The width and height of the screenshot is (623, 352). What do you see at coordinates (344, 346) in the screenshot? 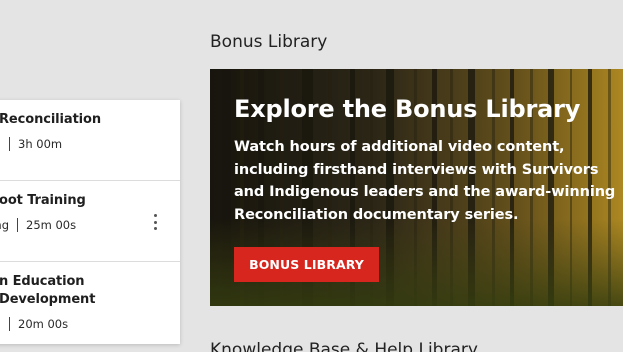
I see `knowledge-base-heading: Knowledge Base & Help Library` at bounding box center [344, 346].